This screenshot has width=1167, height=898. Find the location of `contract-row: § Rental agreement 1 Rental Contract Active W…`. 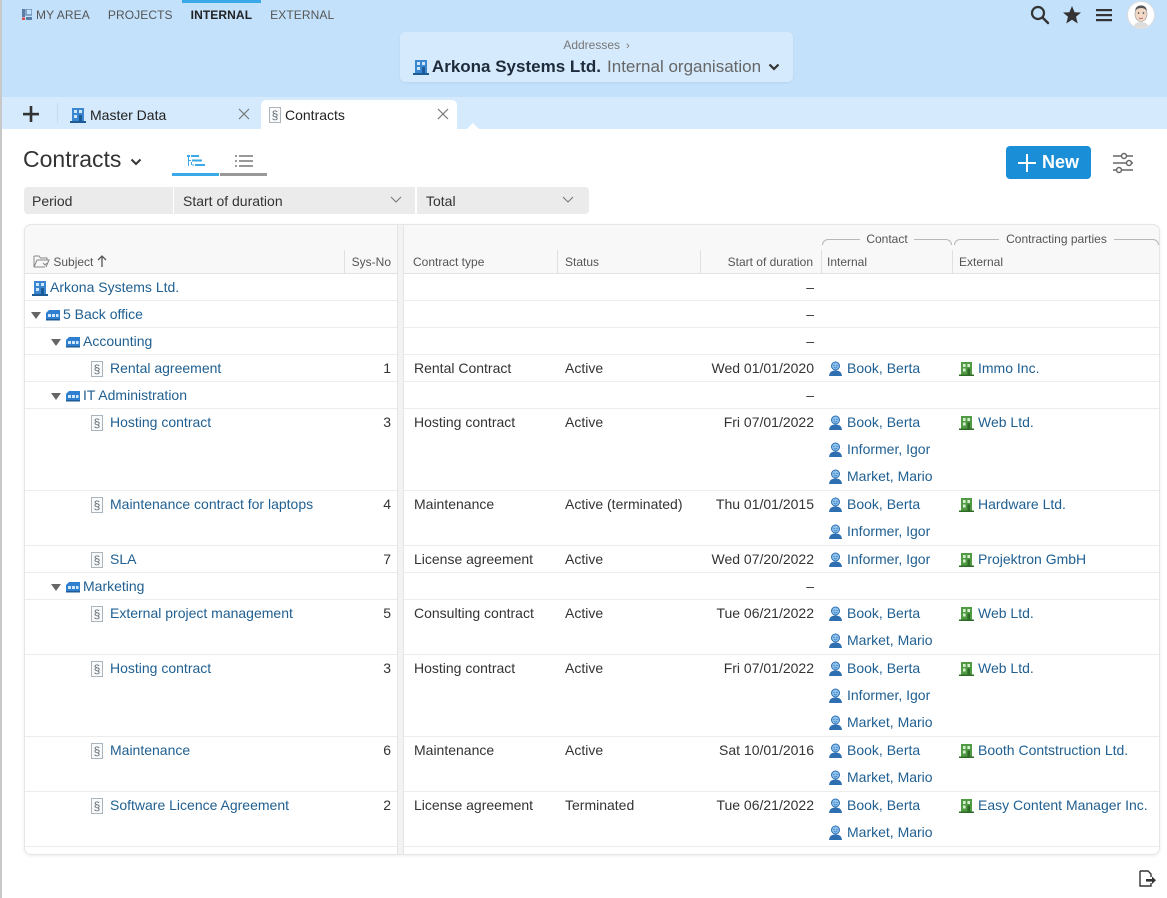

contract-row: § Rental agreement 1 Rental Contract Active W… is located at coordinates (592, 368).